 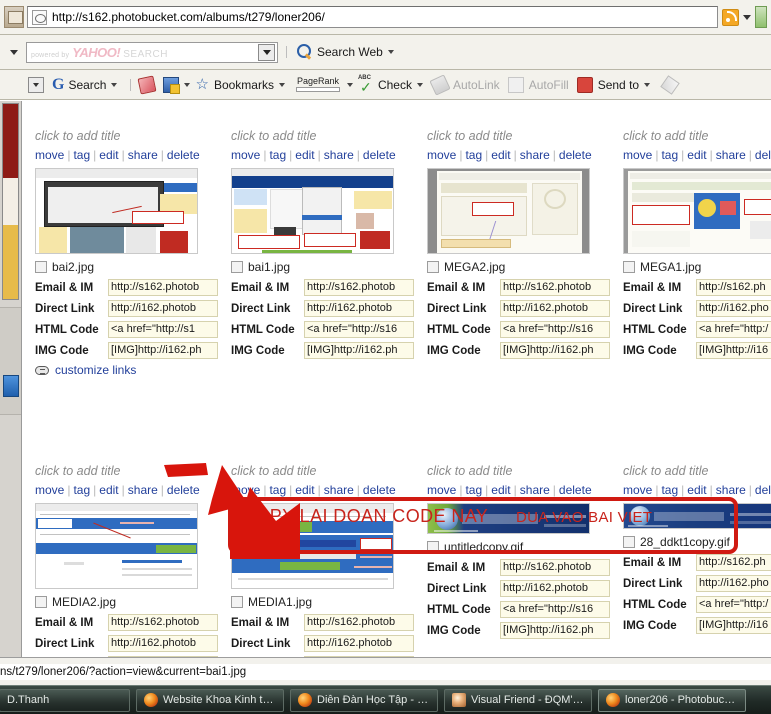 What do you see at coordinates (317, 84) in the screenshot?
I see `pagerank-indicator: PageRank` at bounding box center [317, 84].